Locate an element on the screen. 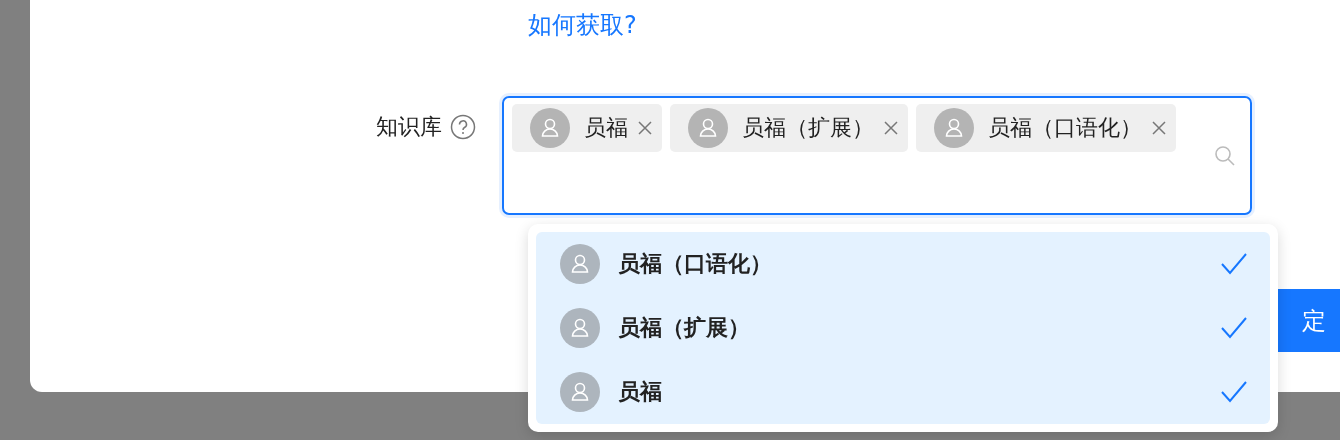  search-icon is located at coordinates (1225, 155).